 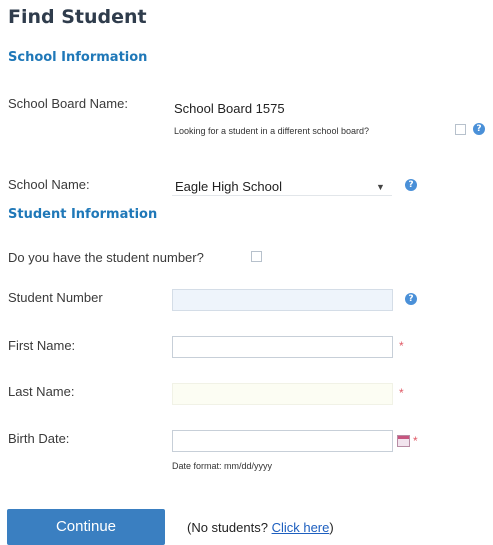 What do you see at coordinates (49, 184) in the screenshot?
I see `school-name-label: School Name:` at bounding box center [49, 184].